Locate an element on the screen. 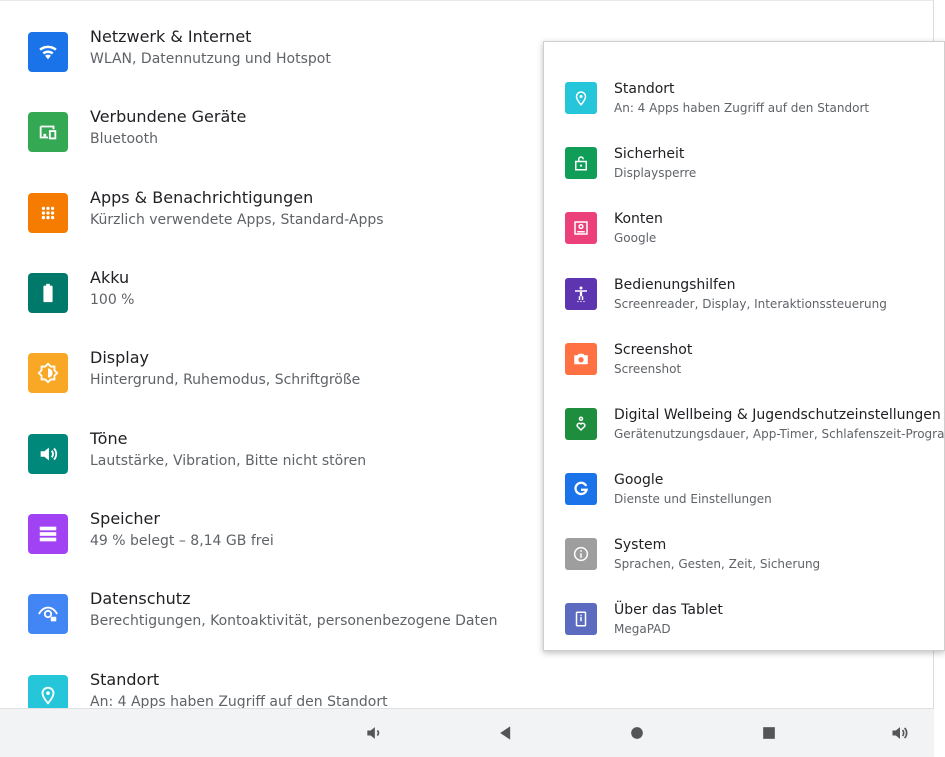  popup-item-subtitle: Sprachen, Gesten, Zeit, Sicherung is located at coordinates (717, 564).